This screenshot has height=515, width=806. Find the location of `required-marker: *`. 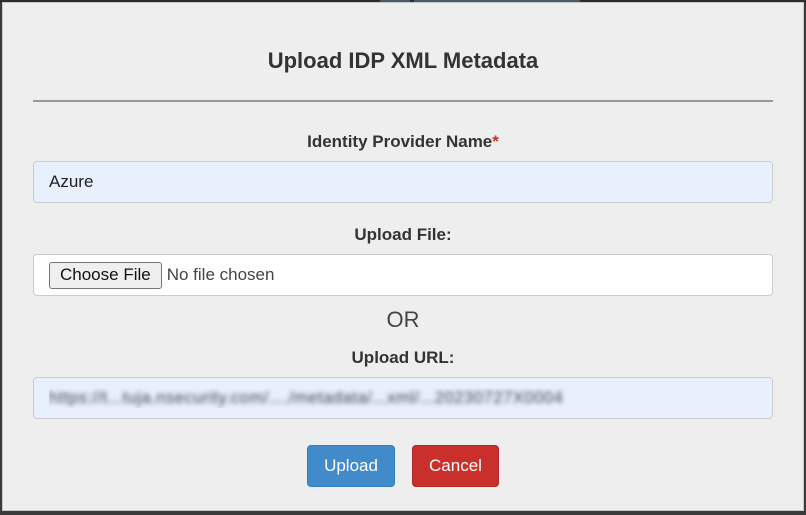

required-marker: * is located at coordinates (495, 141).